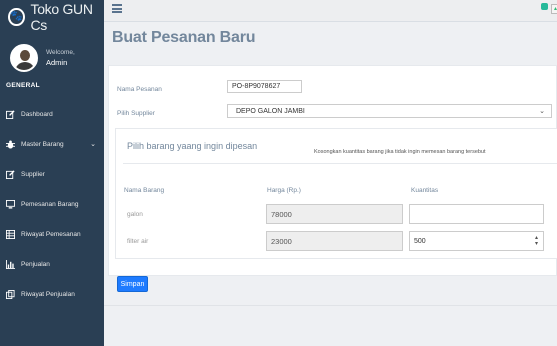 The height and width of the screenshot is (346, 557). I want to click on sidebar-section-title: GENERAL, so click(23, 85).